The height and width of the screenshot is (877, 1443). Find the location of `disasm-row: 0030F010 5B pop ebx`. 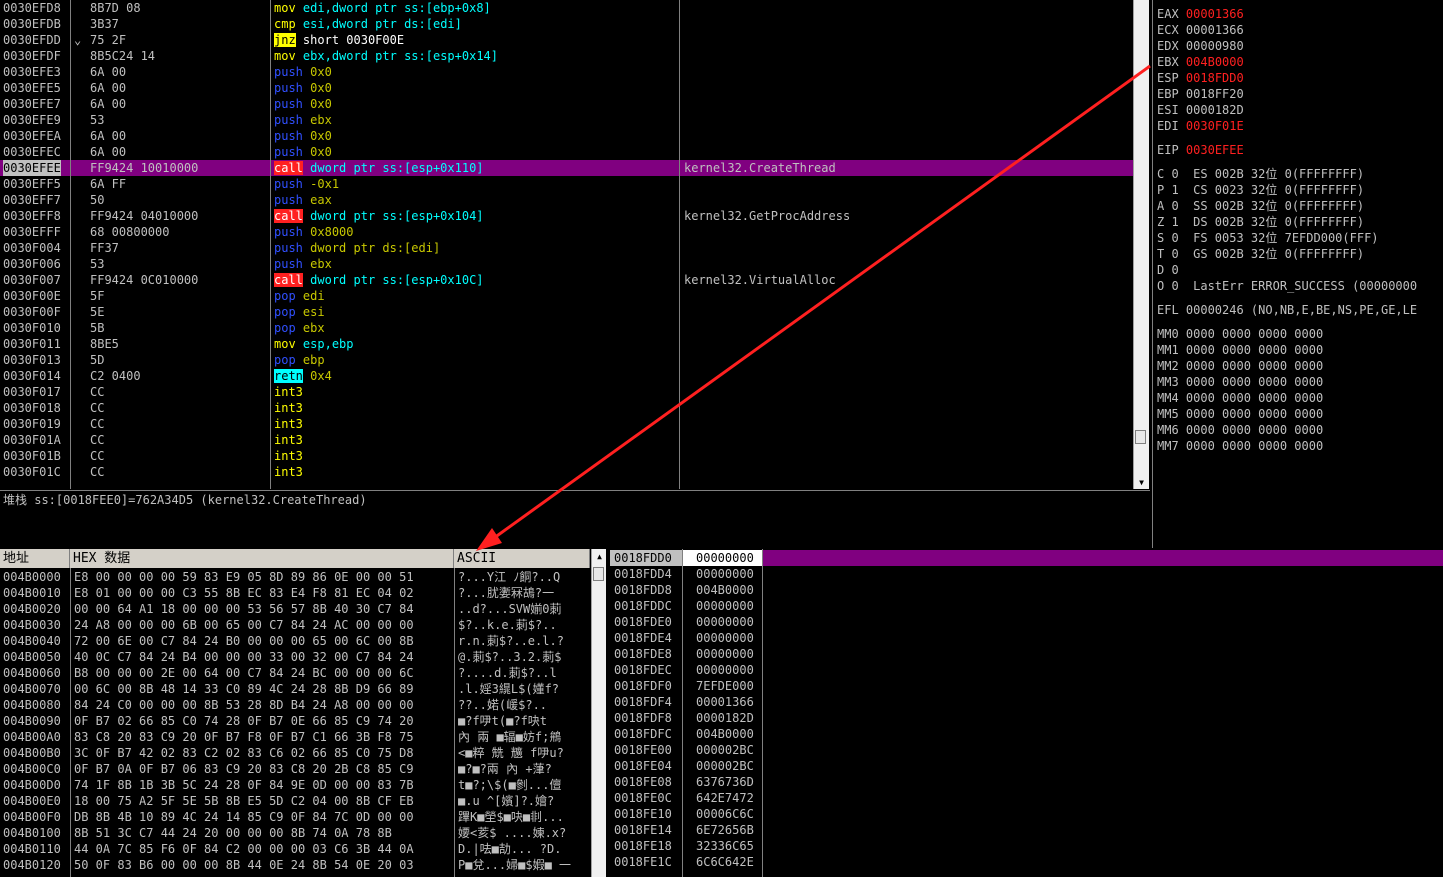

disasm-row: 0030F010 5B pop ebx is located at coordinates (566, 328).